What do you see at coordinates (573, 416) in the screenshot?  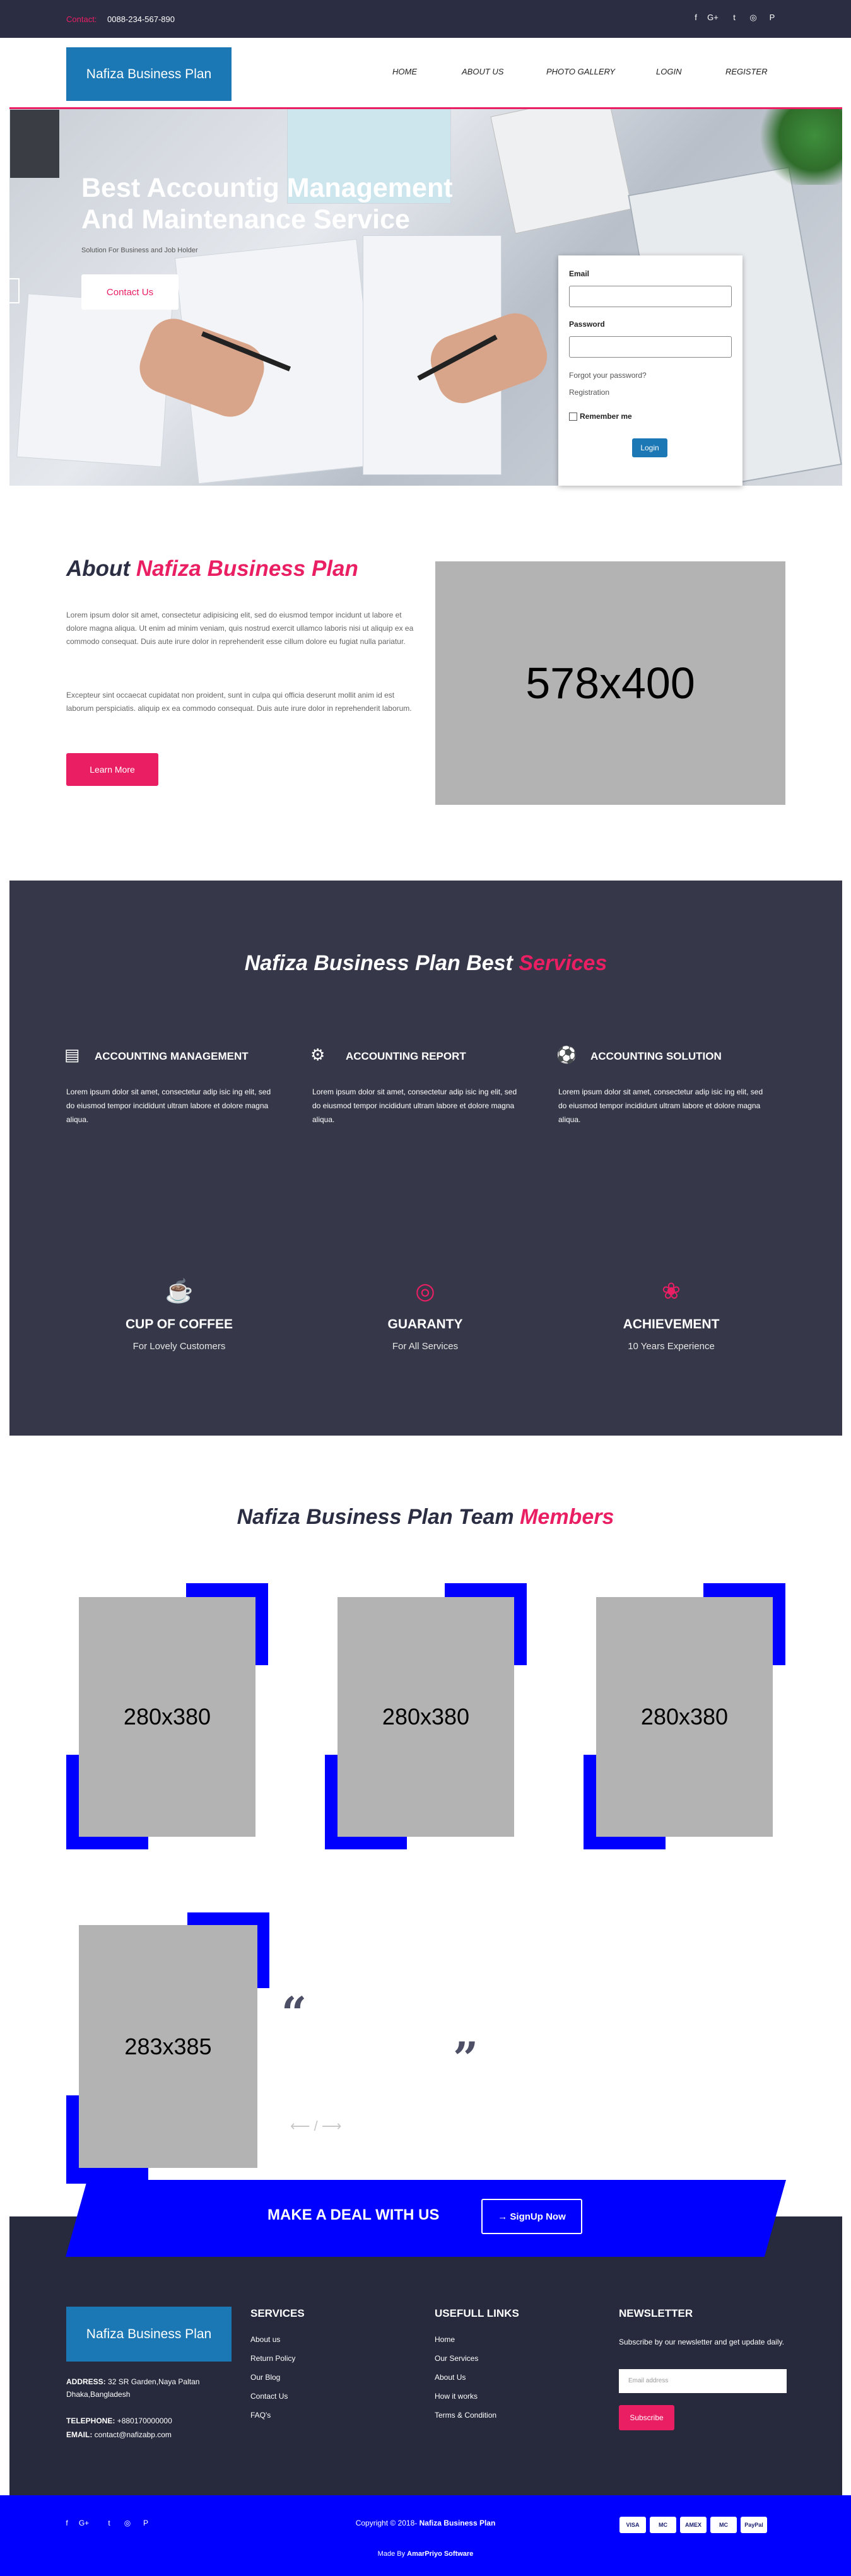 I see `remember-me-checkbox` at bounding box center [573, 416].